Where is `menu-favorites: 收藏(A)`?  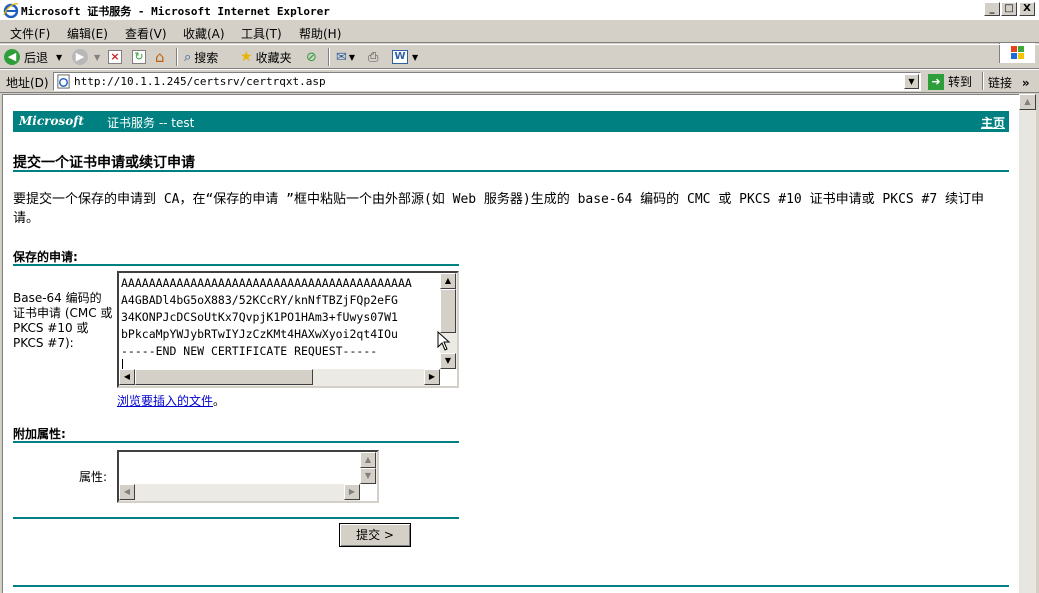
menu-favorites: 收藏(A) is located at coordinates (204, 33).